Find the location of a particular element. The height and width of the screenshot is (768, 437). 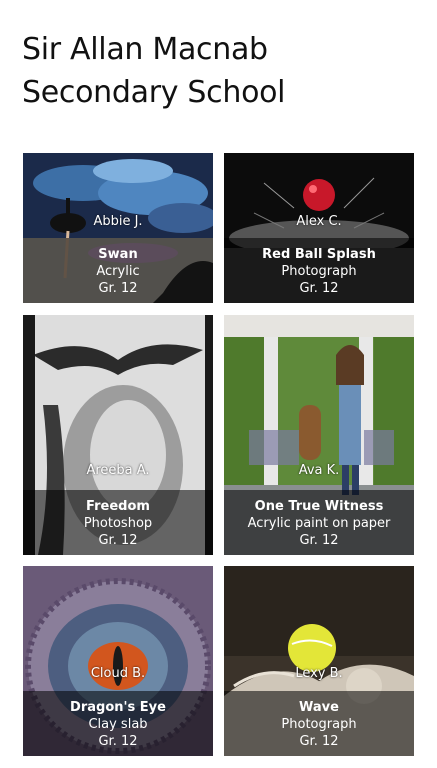

artist-name: Ava K. is located at coordinates (319, 470).